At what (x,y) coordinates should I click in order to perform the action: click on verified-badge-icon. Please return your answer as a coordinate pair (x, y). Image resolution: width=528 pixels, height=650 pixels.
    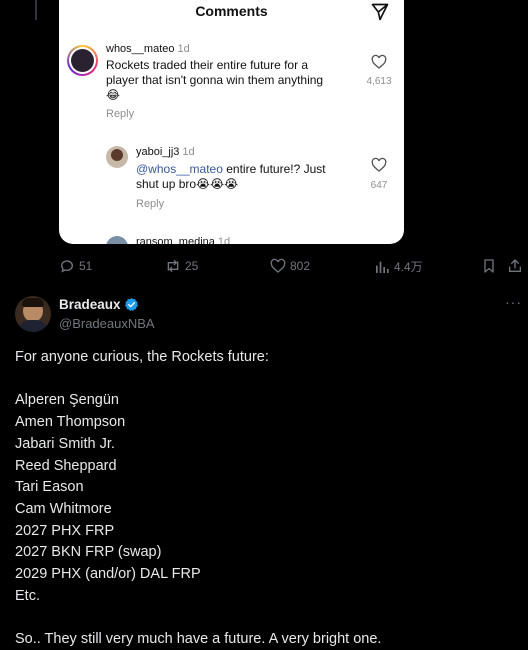
    Looking at the image, I should click on (131, 304).